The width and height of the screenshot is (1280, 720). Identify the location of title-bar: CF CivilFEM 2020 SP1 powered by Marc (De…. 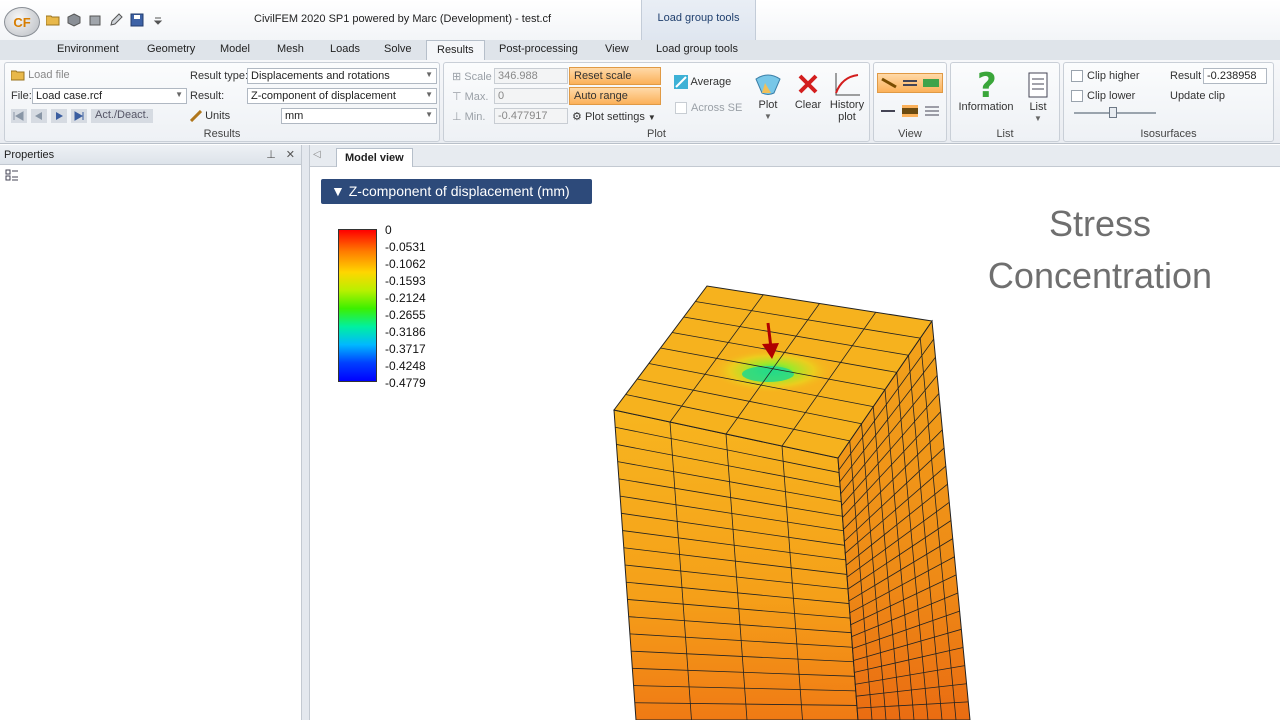
(640, 20).